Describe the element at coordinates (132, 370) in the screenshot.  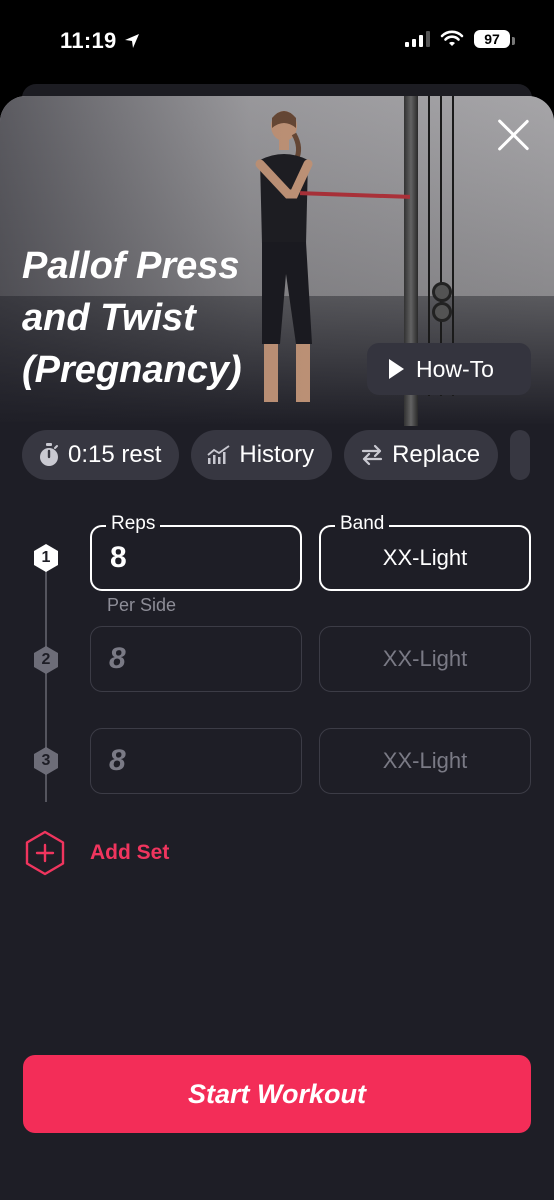
I see `title-line: (Pregnancy)` at that location.